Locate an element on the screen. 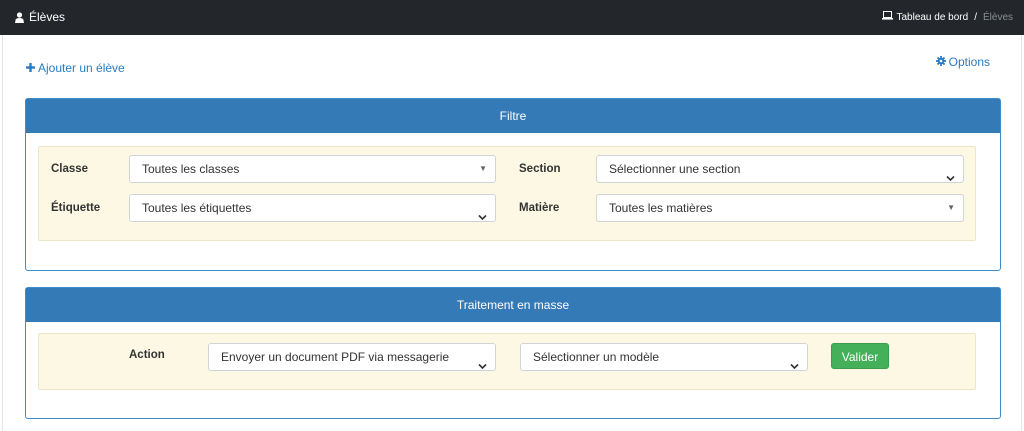  action-select: Envoyer un document PDF via messagerie is located at coordinates (352, 357).